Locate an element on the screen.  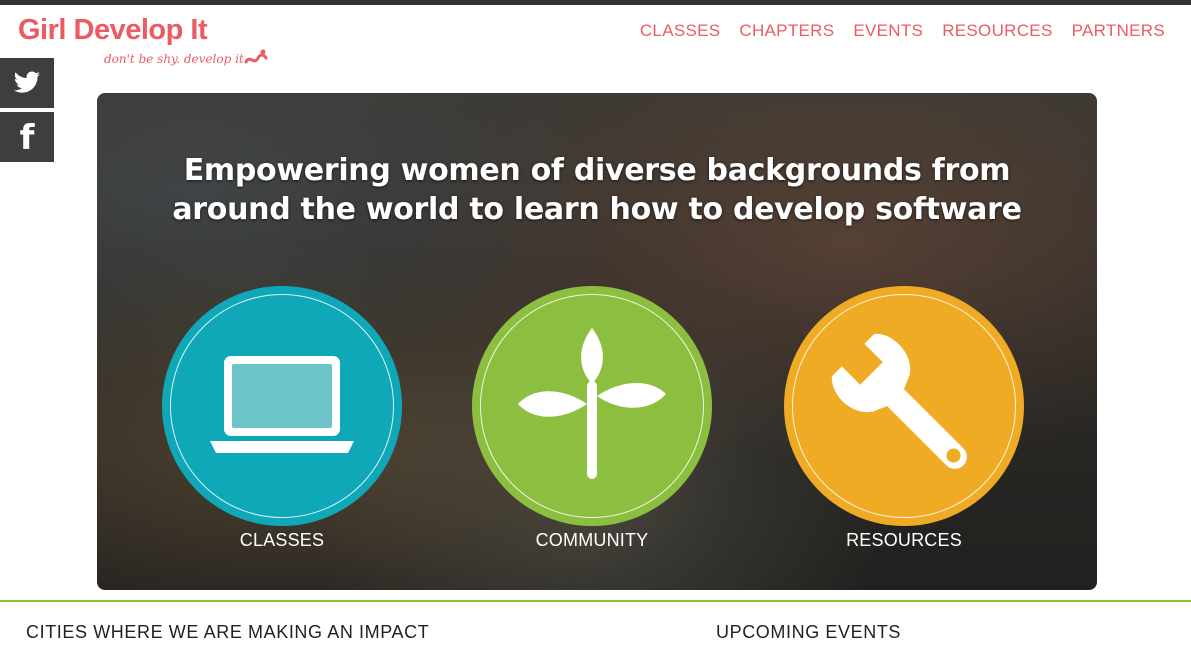
feature-resources: RESOURCES is located at coordinates (904, 418).